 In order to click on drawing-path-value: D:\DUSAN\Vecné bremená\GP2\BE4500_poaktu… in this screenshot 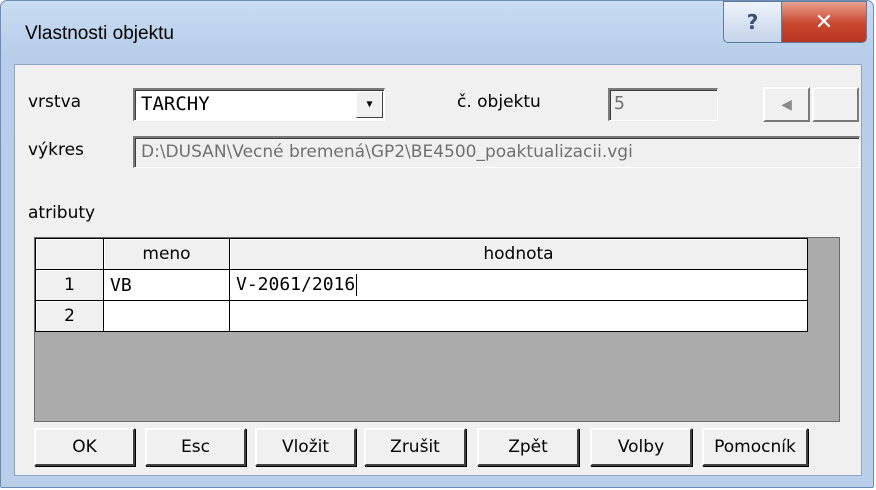, I will do `click(387, 152)`.